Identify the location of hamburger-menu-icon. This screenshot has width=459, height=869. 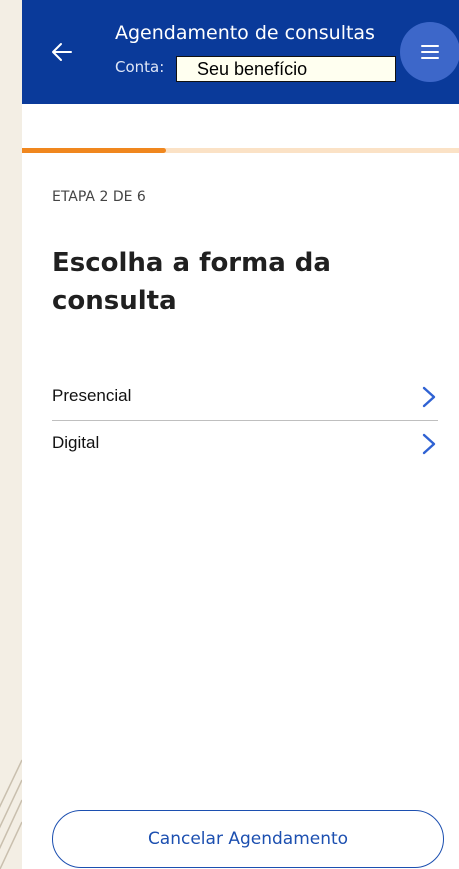
(430, 52).